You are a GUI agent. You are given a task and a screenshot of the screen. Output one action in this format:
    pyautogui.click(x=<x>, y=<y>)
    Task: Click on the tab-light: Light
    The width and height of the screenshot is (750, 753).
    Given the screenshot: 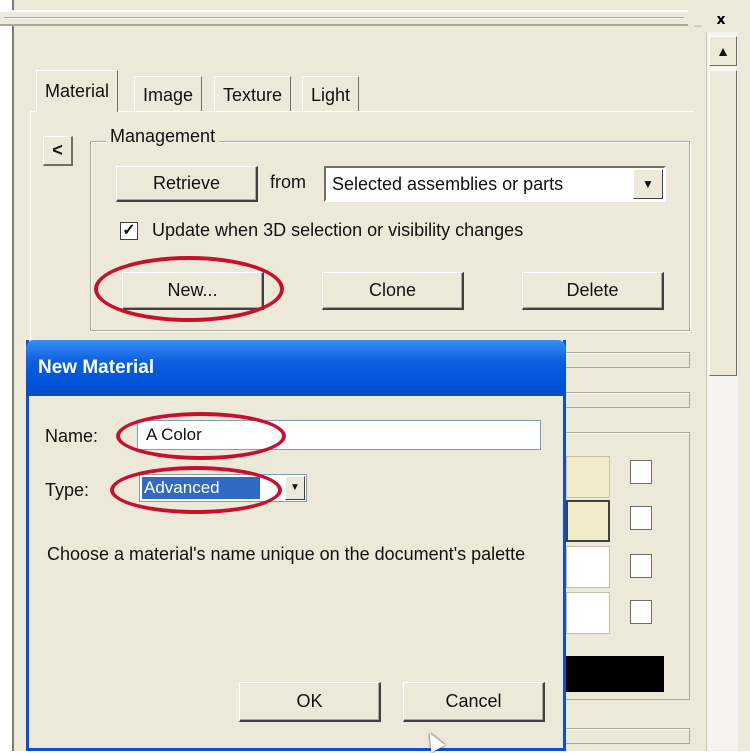 What is the action you would take?
    pyautogui.click(x=331, y=94)
    